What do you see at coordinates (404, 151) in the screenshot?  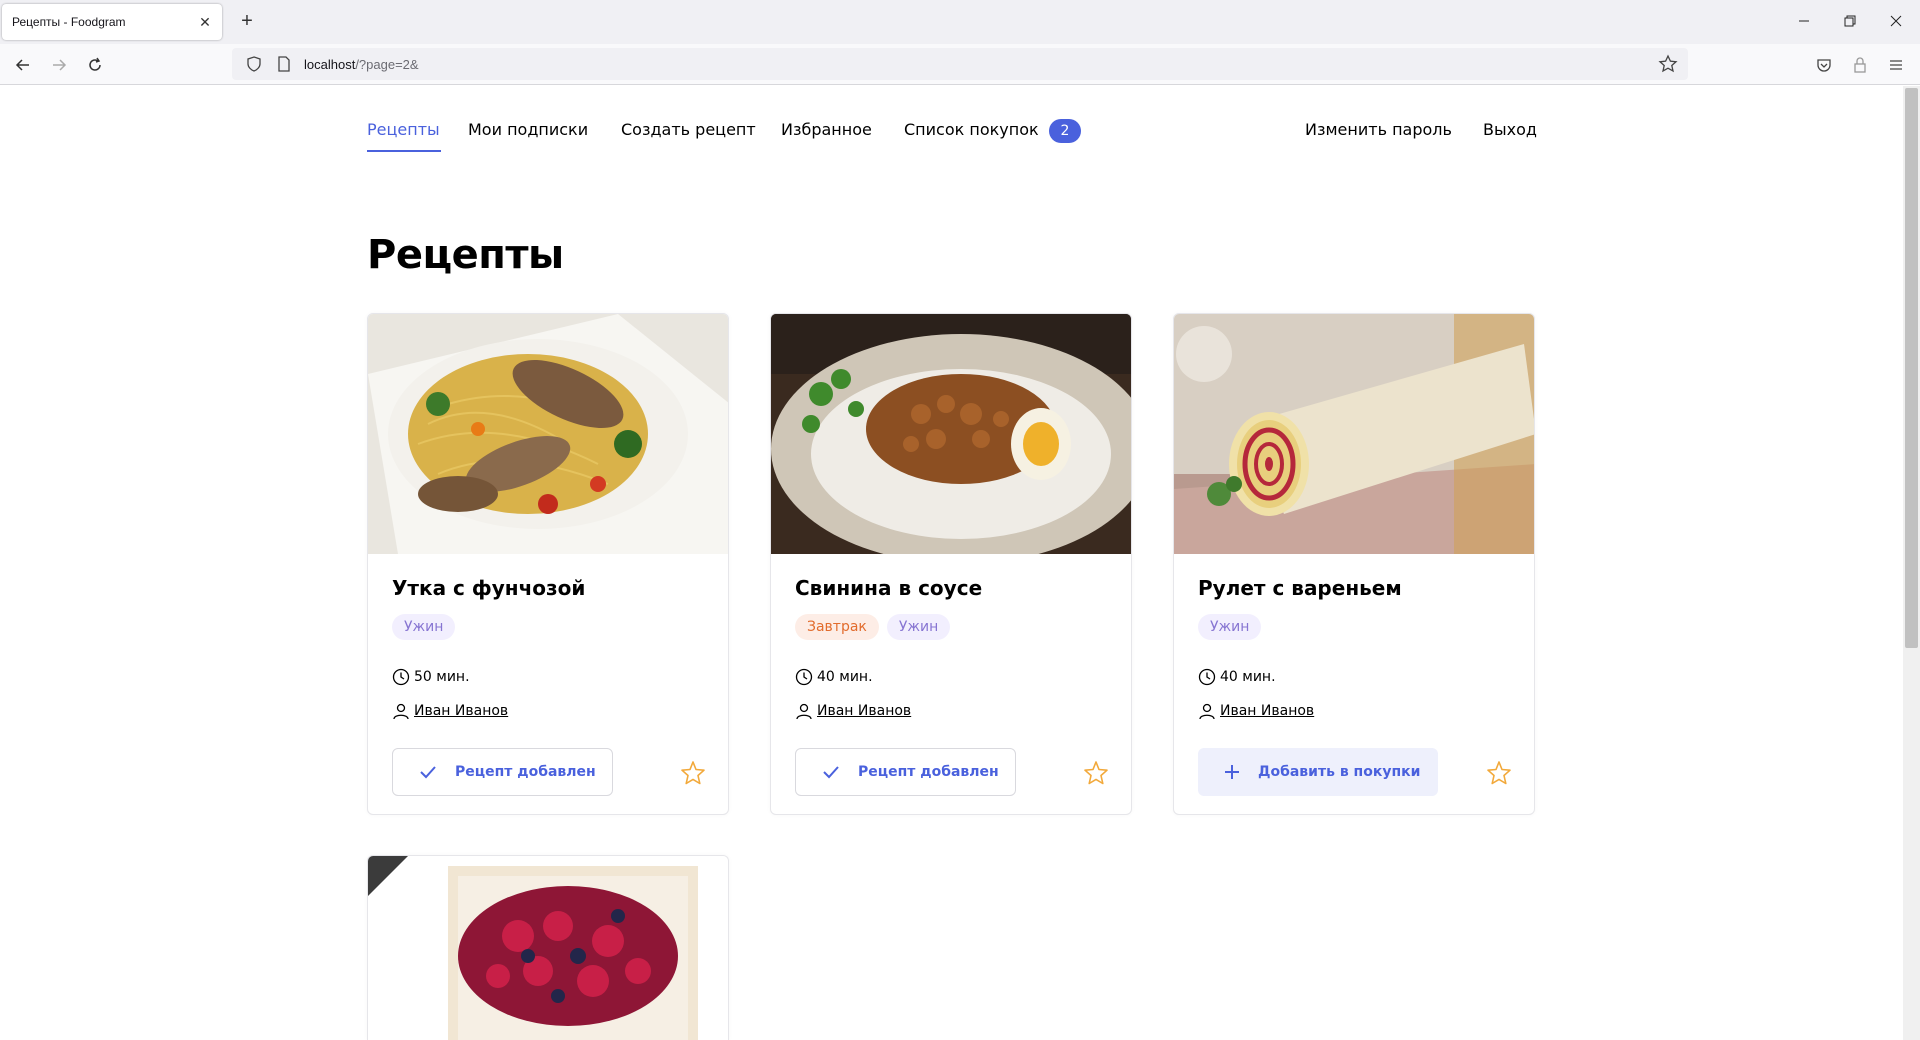 I see `nav-active-underline` at bounding box center [404, 151].